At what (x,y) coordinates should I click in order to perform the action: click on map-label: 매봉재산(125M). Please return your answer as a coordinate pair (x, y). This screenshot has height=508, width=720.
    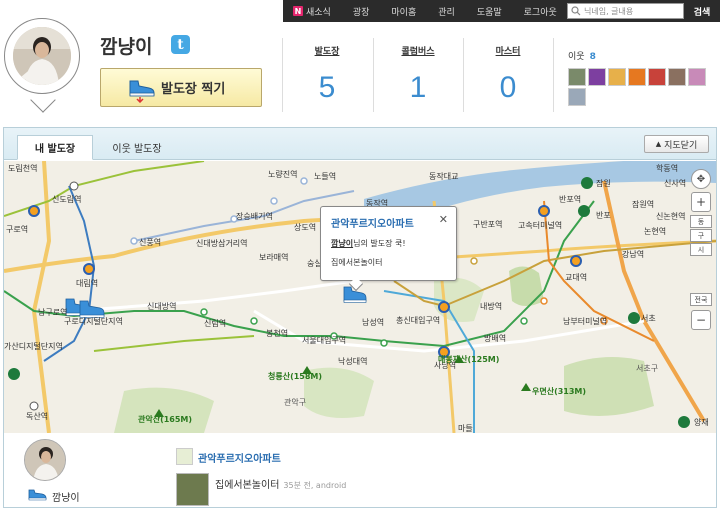
    Looking at the image, I should click on (469, 359).